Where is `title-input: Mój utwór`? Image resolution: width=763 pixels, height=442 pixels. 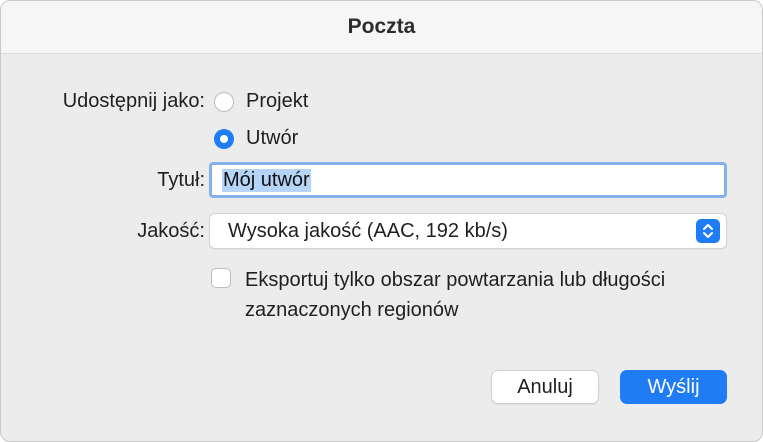 title-input: Mój utwór is located at coordinates (468, 180).